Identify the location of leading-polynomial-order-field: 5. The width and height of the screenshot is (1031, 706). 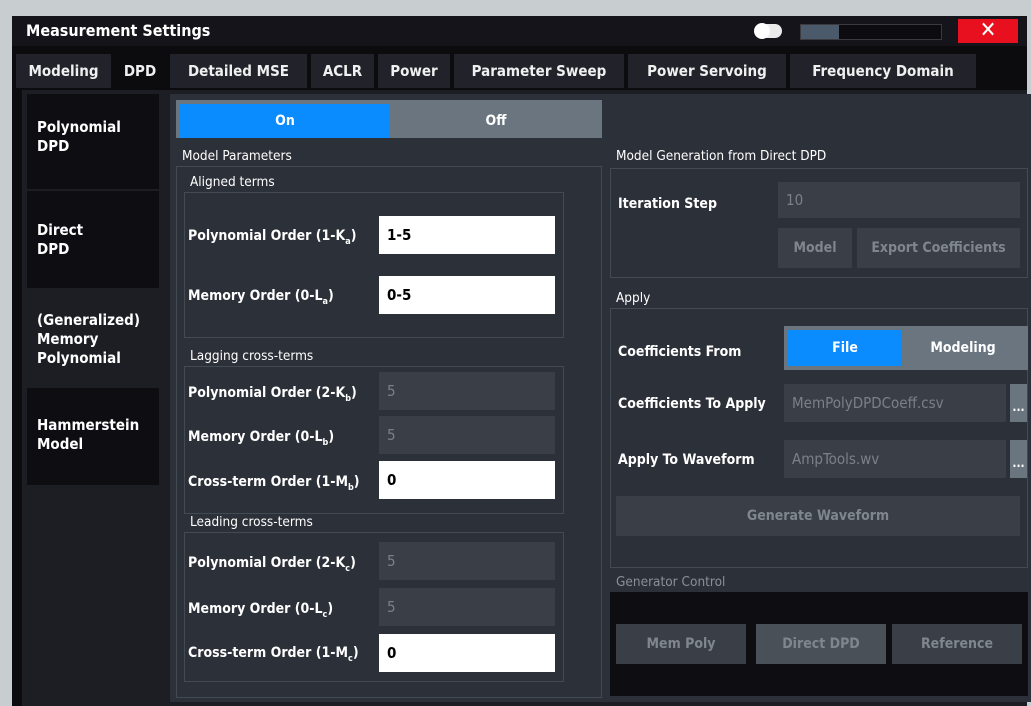
(467, 561).